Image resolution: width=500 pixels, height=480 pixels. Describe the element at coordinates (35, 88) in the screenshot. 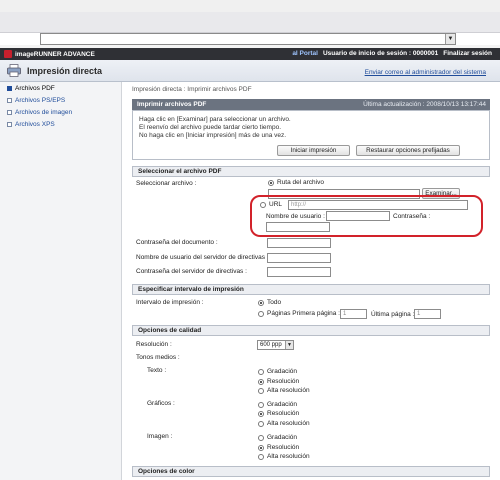

I see `sidebar-item-label: Archivos PDF` at that location.